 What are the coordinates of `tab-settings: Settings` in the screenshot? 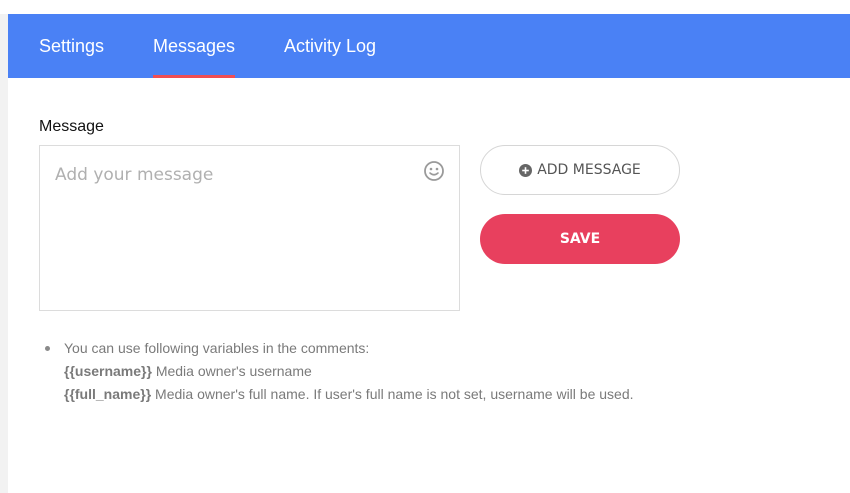 It's located at (71, 46).